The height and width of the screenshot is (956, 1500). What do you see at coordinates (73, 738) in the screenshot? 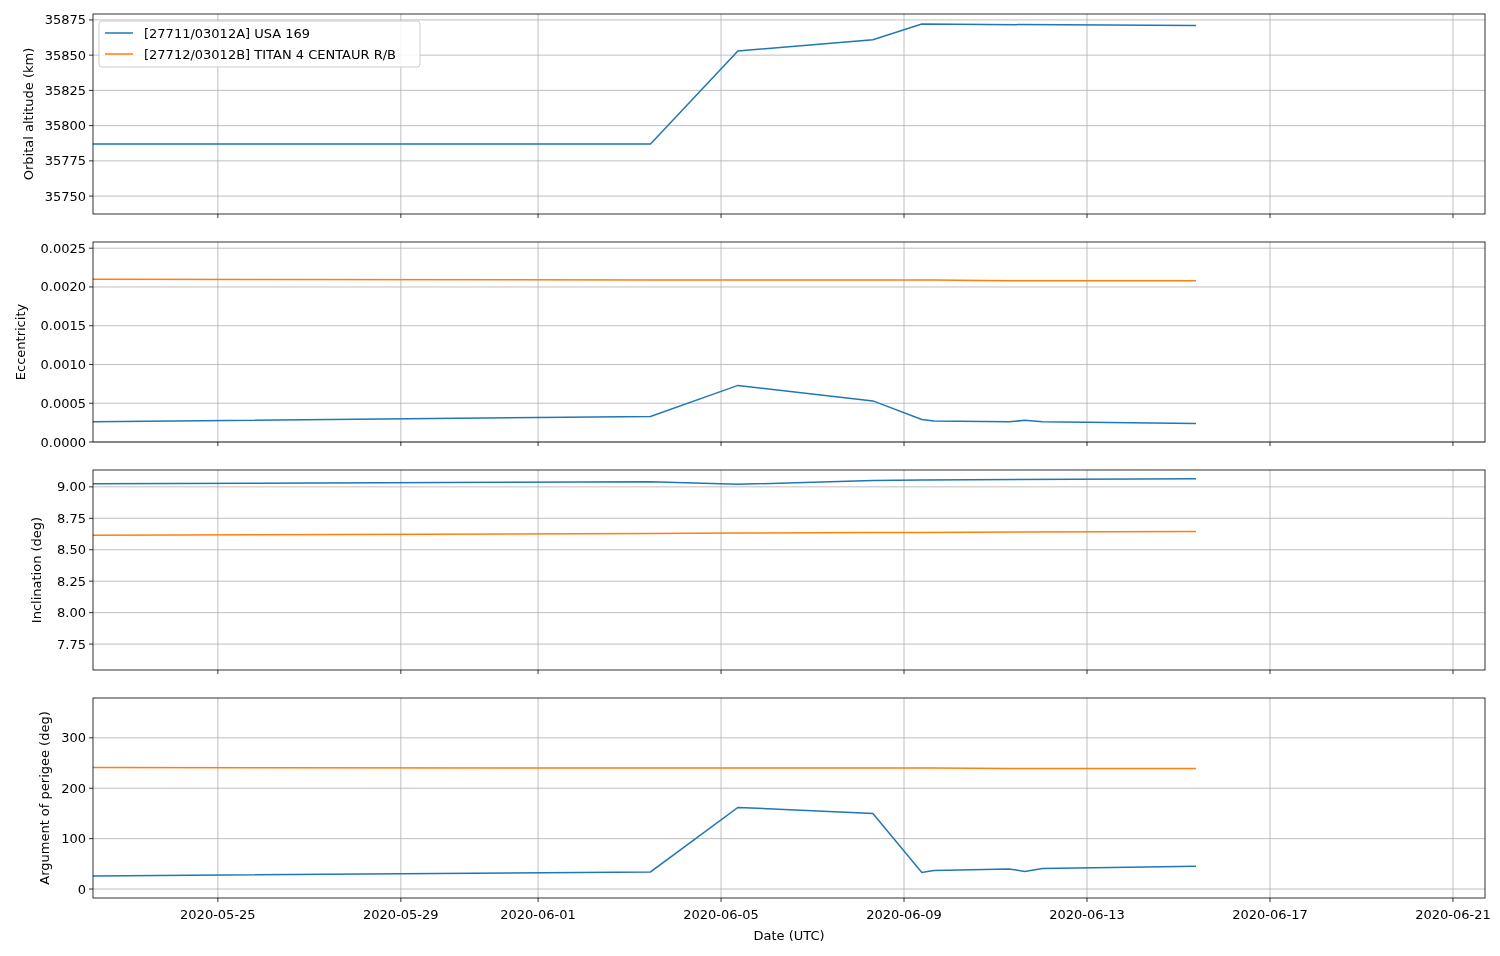
I see `y-tick-label: 300` at bounding box center [73, 738].